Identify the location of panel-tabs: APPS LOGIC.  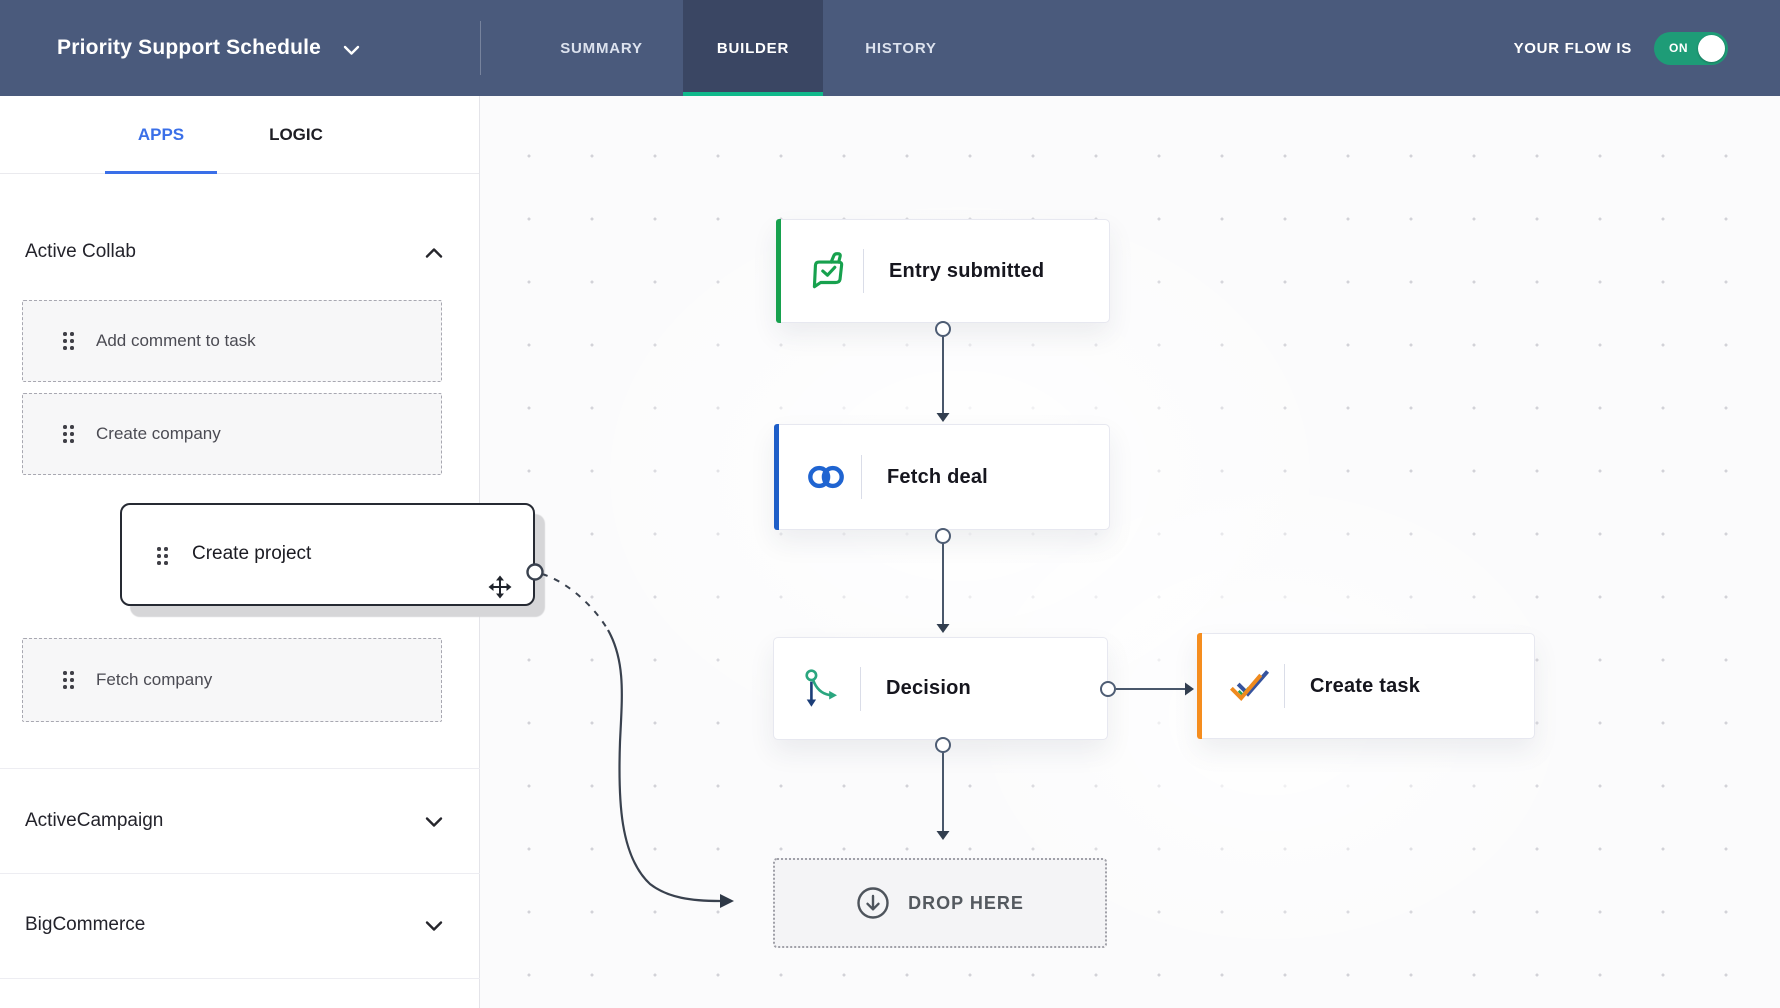
(239, 135).